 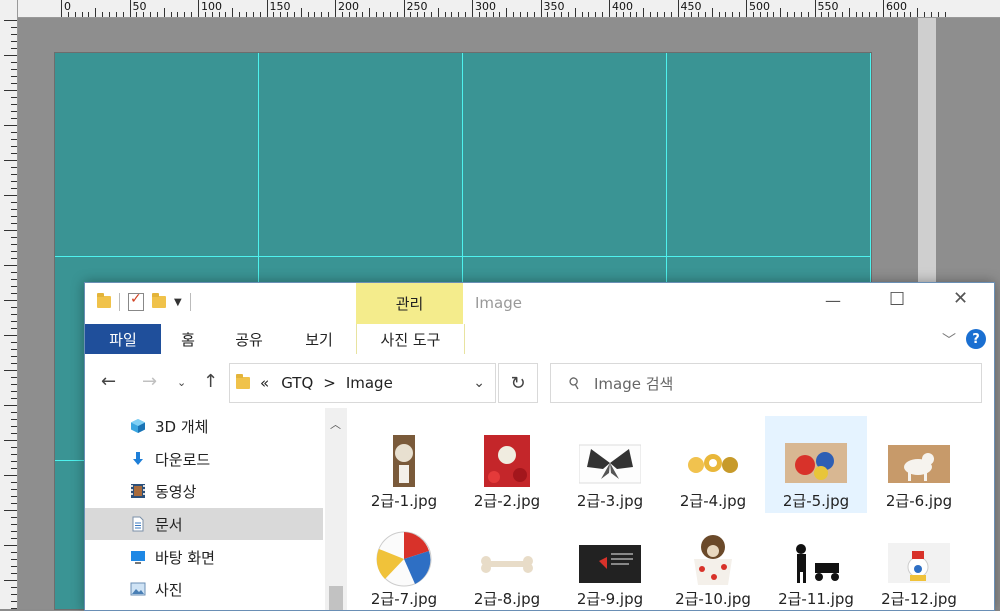 I want to click on address-bar: « GTQ > Image ⌄, so click(x=362, y=383).